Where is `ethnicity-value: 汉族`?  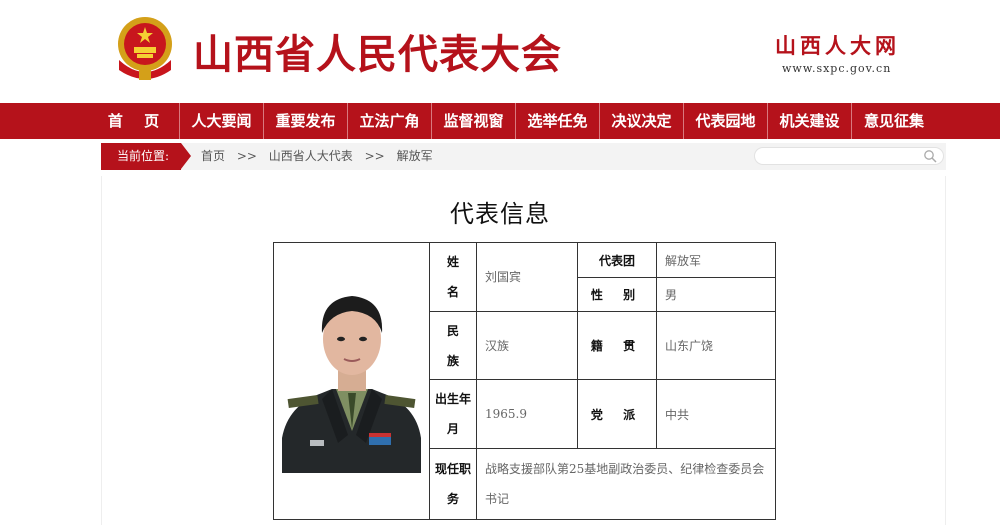 ethnicity-value: 汉族 is located at coordinates (527, 345).